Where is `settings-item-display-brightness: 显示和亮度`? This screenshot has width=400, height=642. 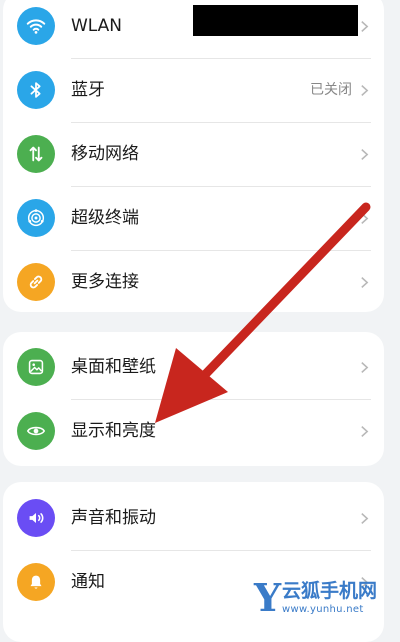
settings-item-display-brightness: 显示和亮度 is located at coordinates (193, 431).